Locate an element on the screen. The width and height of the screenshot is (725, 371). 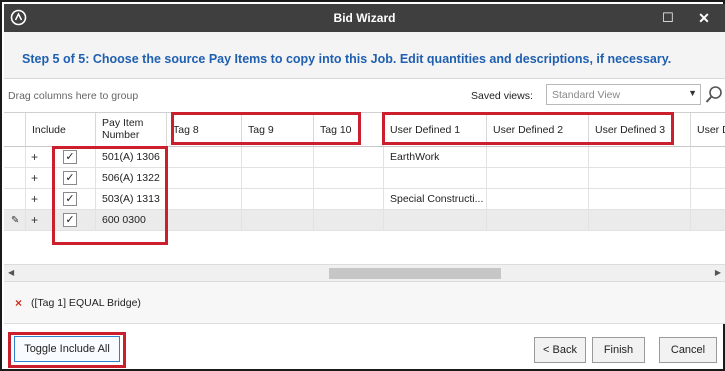
group-by-hint: Drag columns here to group is located at coordinates (73, 96).